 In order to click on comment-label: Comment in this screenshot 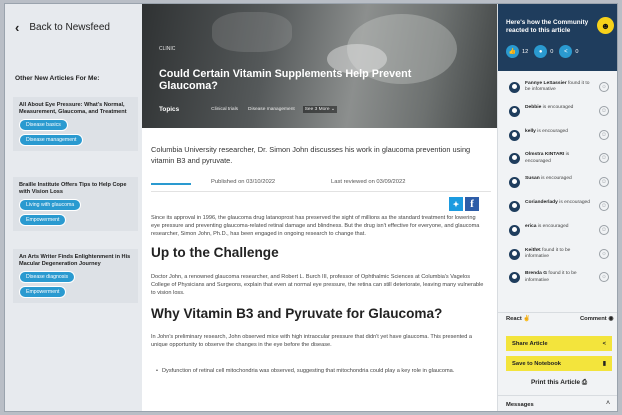, I will do `click(593, 319)`.